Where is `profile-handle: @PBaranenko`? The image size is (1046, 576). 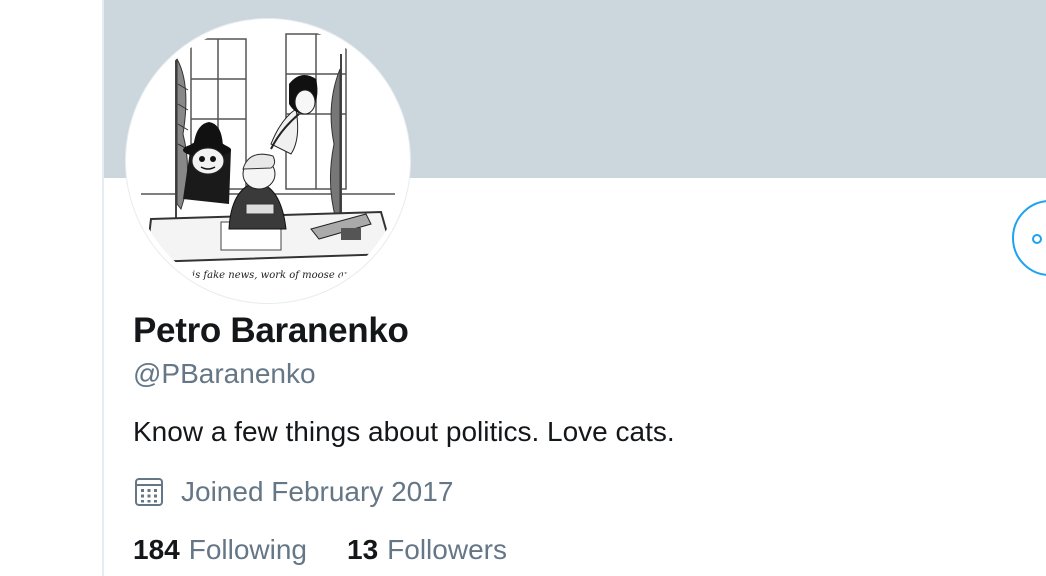 profile-handle: @PBaranenko is located at coordinates (224, 373).